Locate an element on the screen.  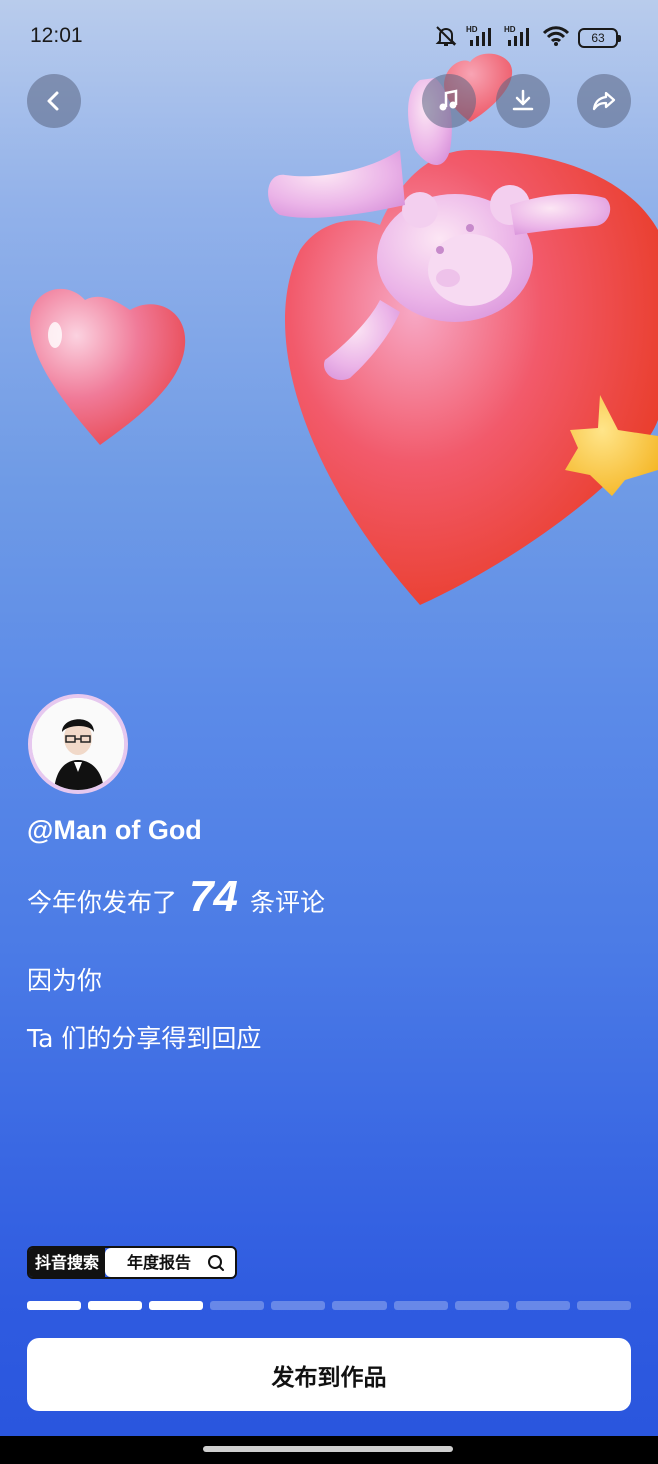
status-icons: HD HD 63 is located at coordinates (527, 38).